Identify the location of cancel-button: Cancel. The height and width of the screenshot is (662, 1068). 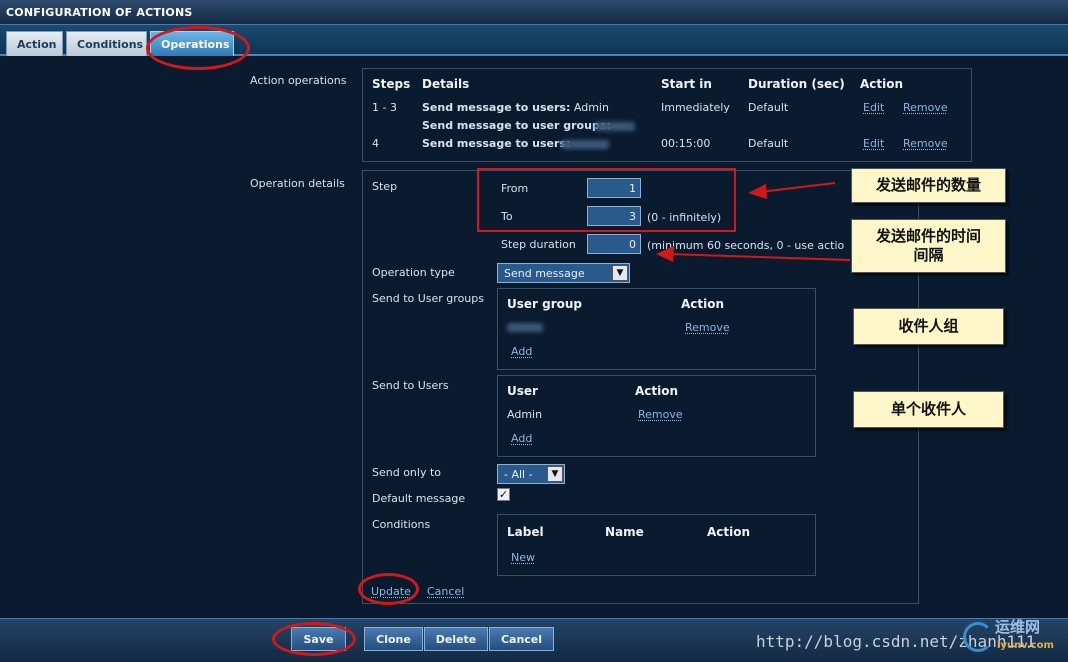
(521, 639).